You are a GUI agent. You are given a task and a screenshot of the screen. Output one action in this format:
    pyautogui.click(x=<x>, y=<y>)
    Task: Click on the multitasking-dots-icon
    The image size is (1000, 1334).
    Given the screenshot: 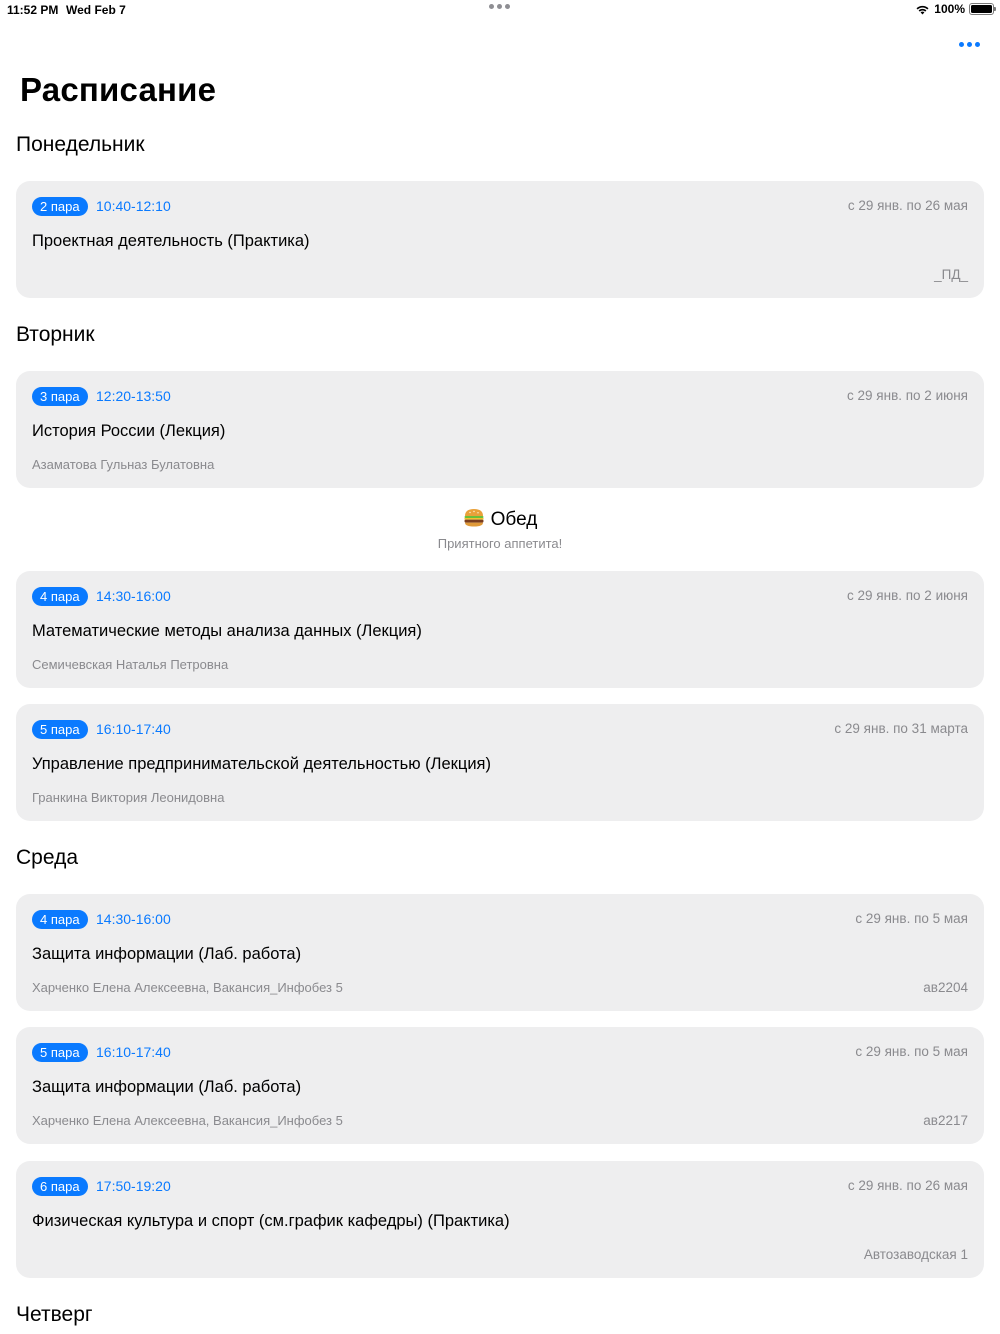 What is the action you would take?
    pyautogui.click(x=499, y=6)
    